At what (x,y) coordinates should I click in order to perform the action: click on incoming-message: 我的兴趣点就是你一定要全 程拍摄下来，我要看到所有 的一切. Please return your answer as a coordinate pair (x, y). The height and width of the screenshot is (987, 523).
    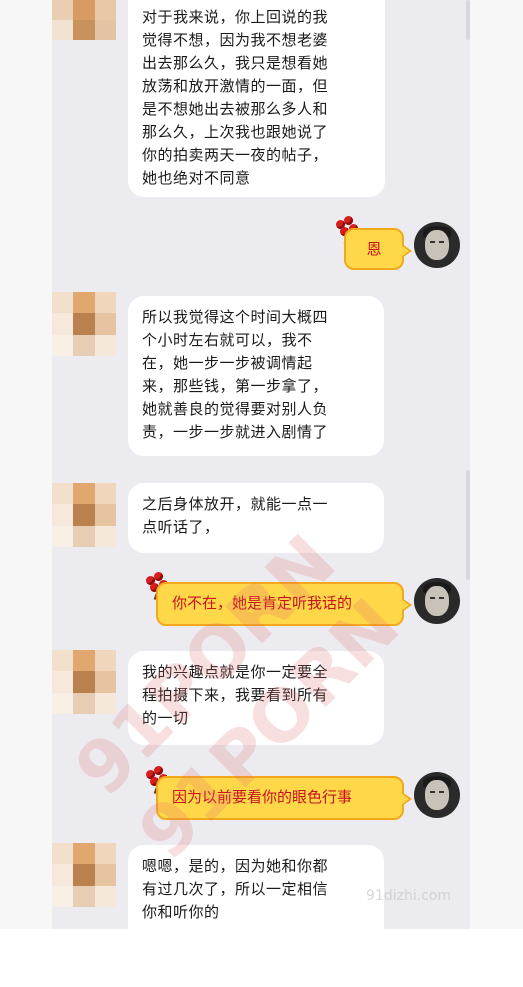
    Looking at the image, I should click on (256, 698).